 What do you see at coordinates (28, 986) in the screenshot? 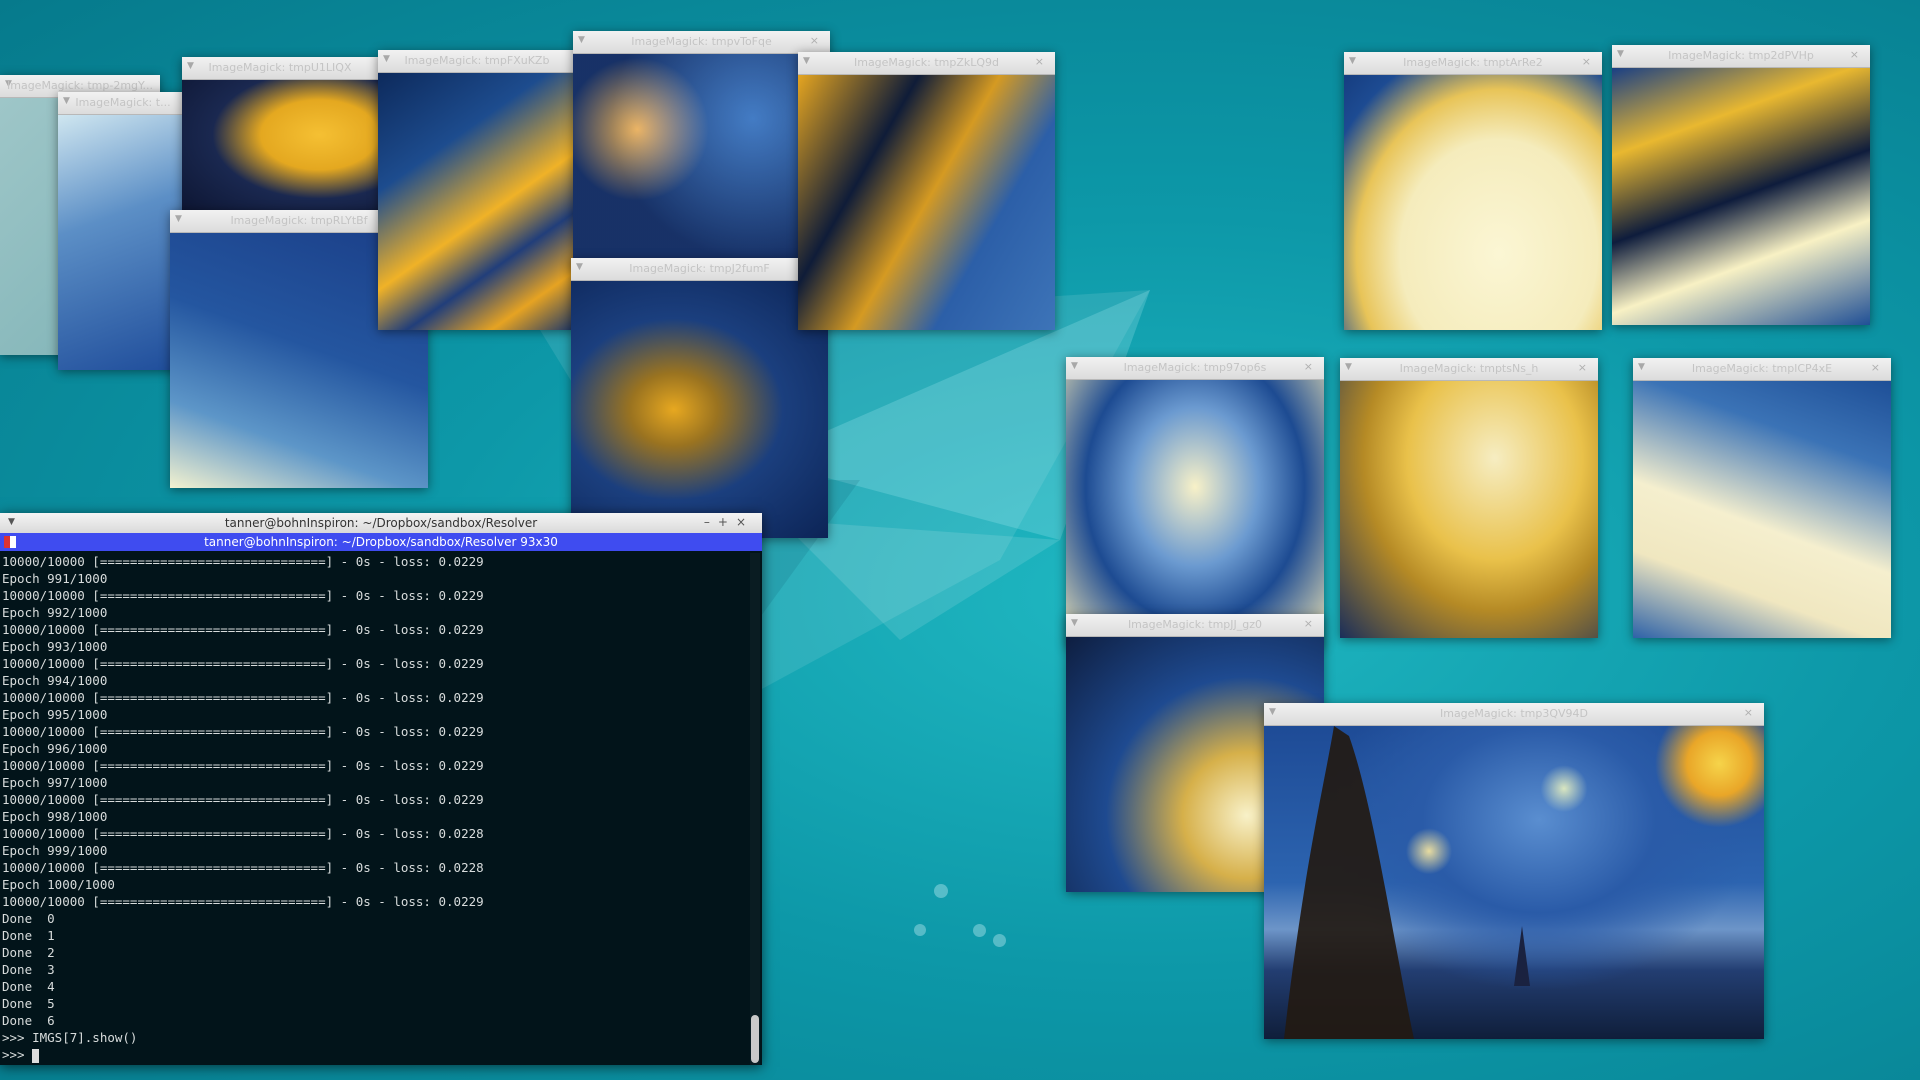
I see `terminal-line: Done 4` at bounding box center [28, 986].